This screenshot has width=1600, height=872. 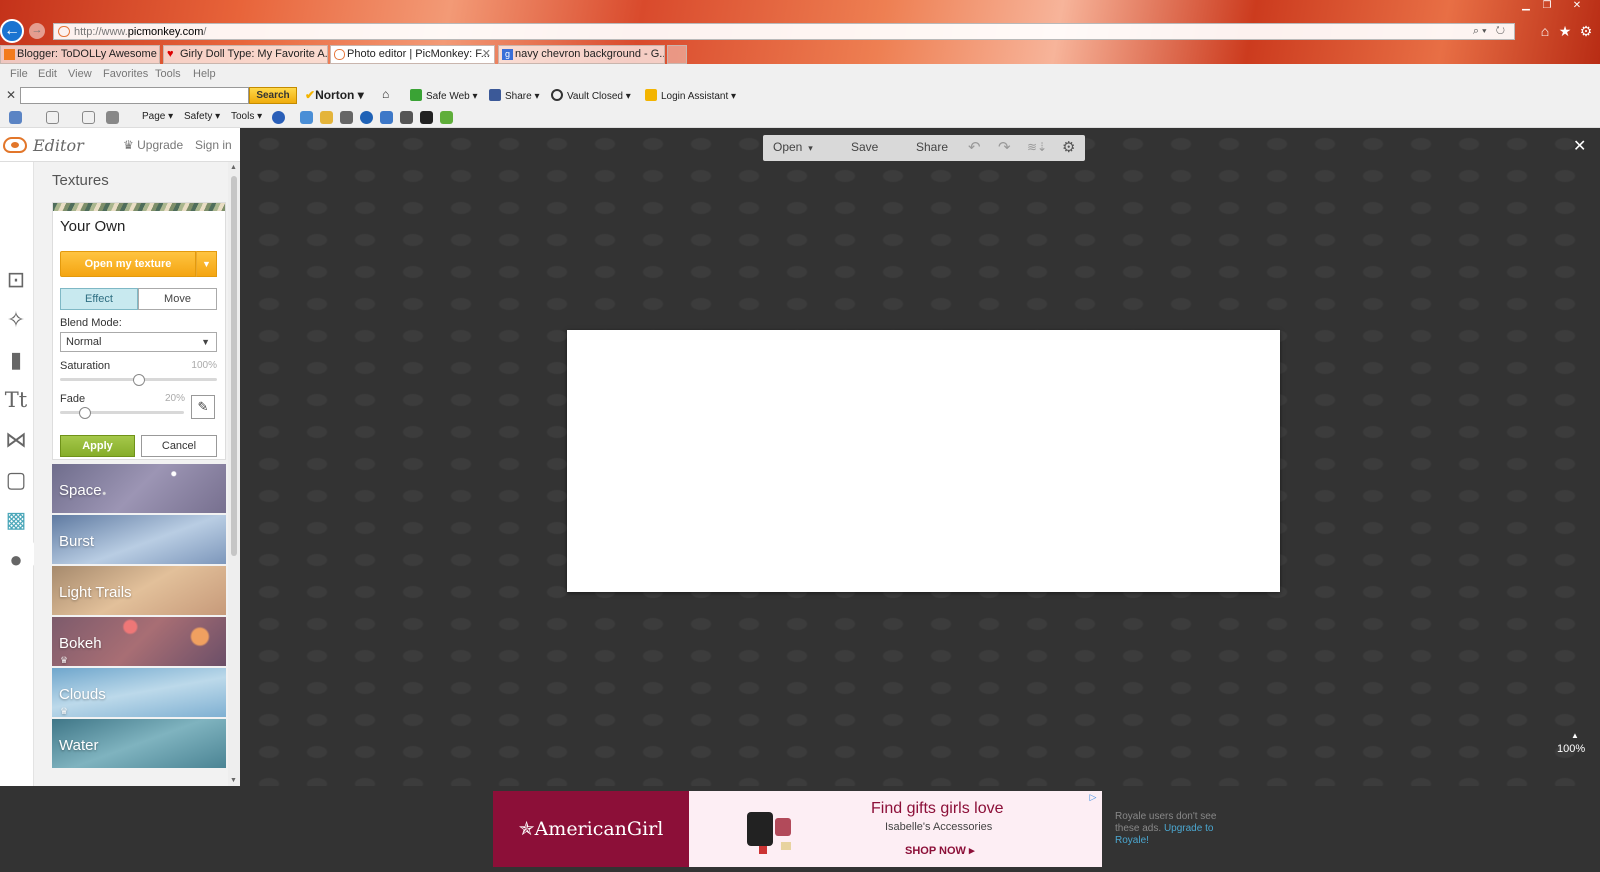 What do you see at coordinates (677, 54) in the screenshot?
I see `new-tab-button` at bounding box center [677, 54].